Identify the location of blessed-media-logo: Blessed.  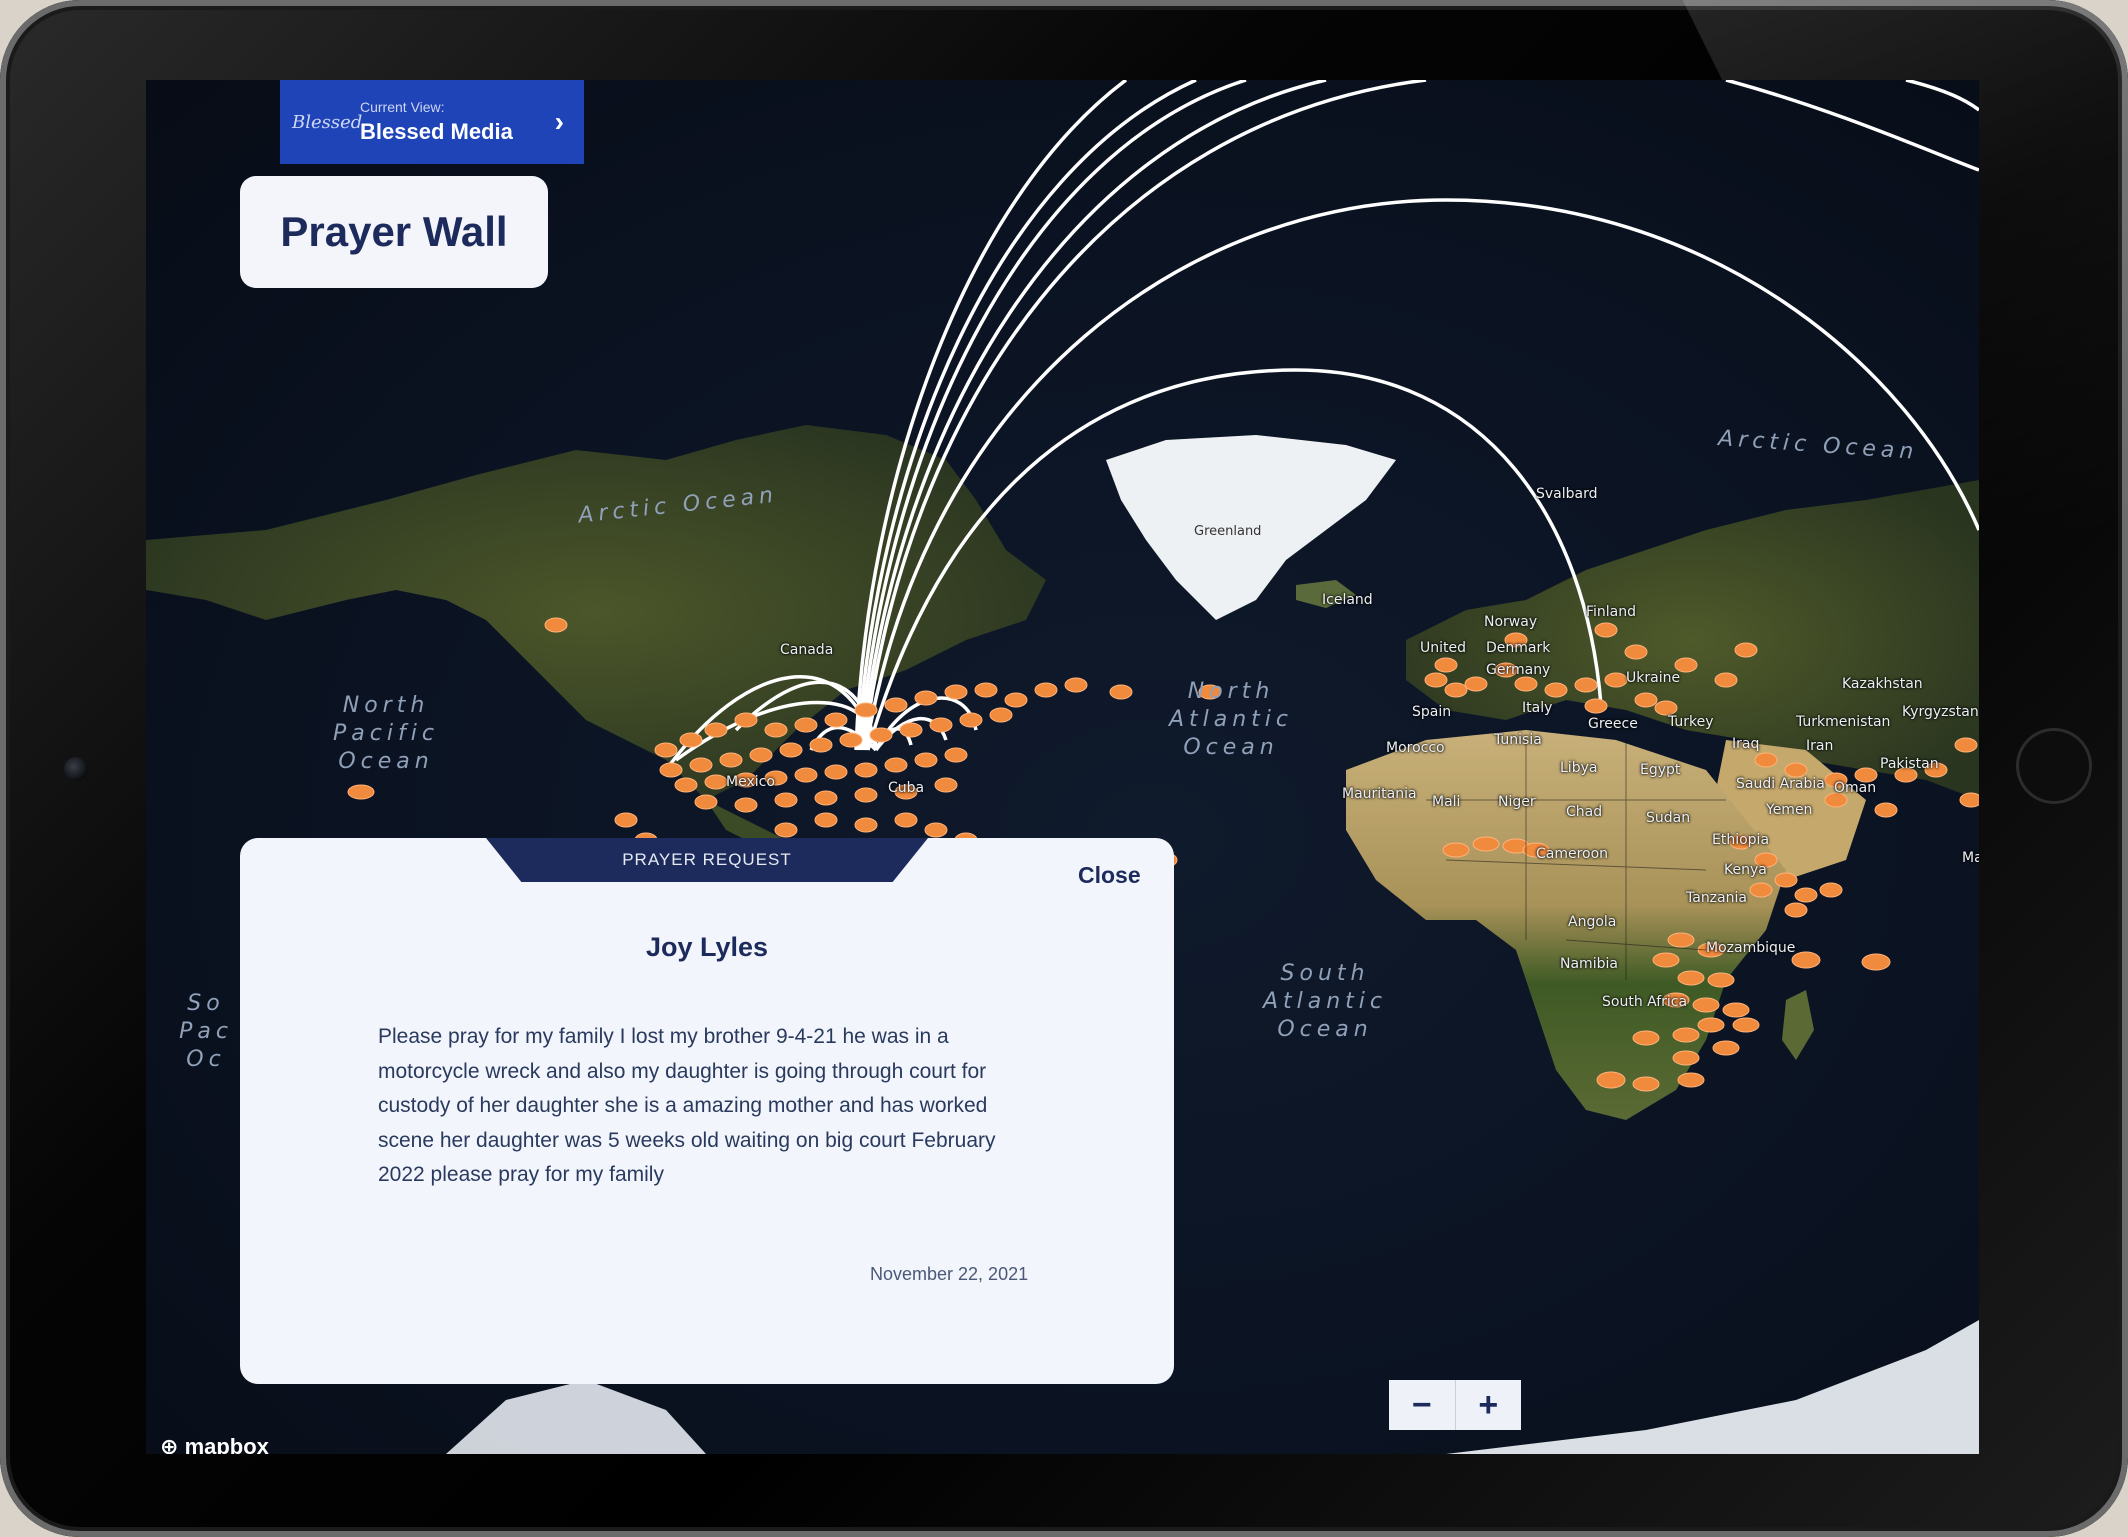
(327, 122).